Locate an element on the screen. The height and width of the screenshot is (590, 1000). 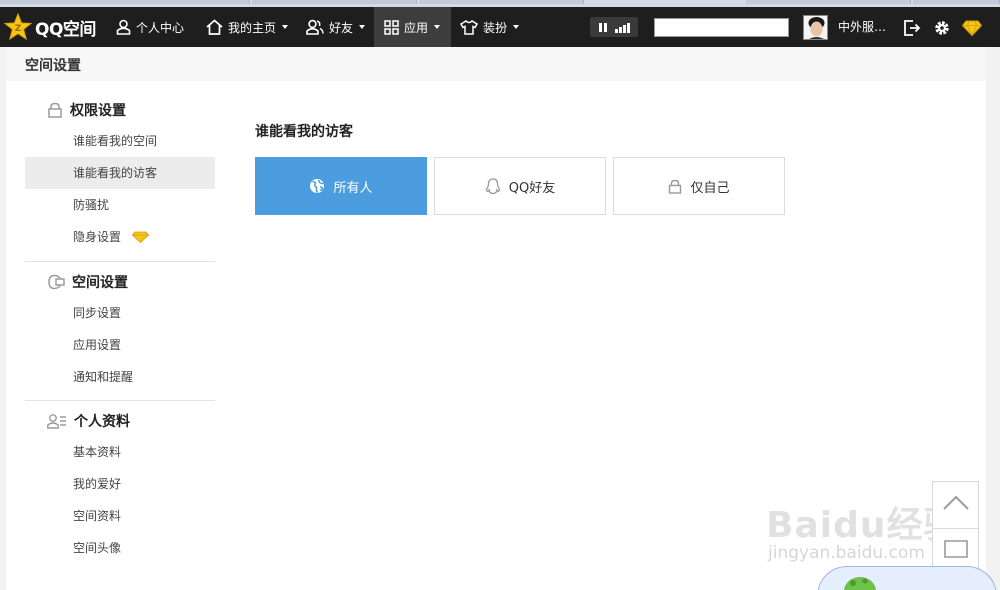
sidebar-item-who-can-see-space: 谁能看我的空间 is located at coordinates (120, 141).